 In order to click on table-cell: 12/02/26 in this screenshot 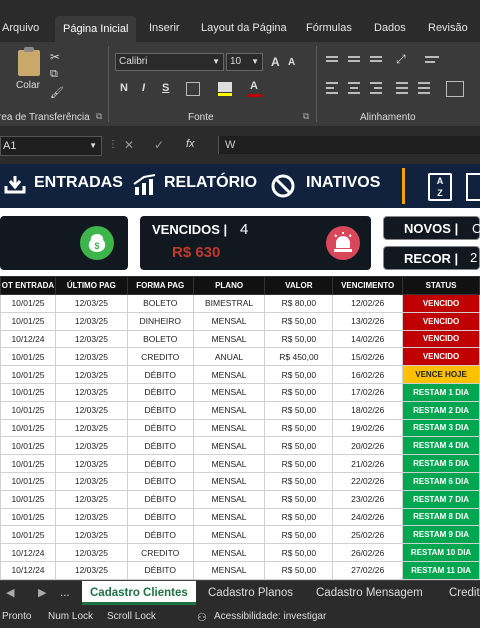, I will do `click(368, 303)`.